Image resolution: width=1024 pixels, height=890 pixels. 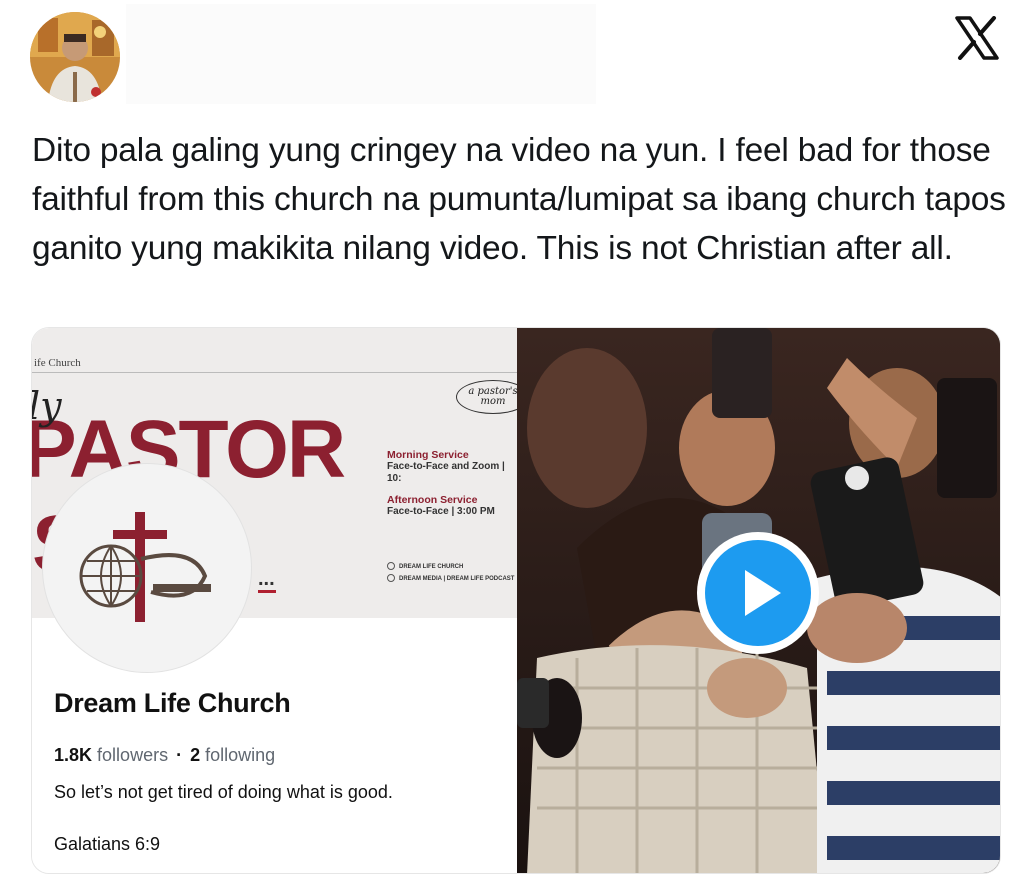 I want to click on cover-tag: a pastor's mom, so click(x=486, y=397).